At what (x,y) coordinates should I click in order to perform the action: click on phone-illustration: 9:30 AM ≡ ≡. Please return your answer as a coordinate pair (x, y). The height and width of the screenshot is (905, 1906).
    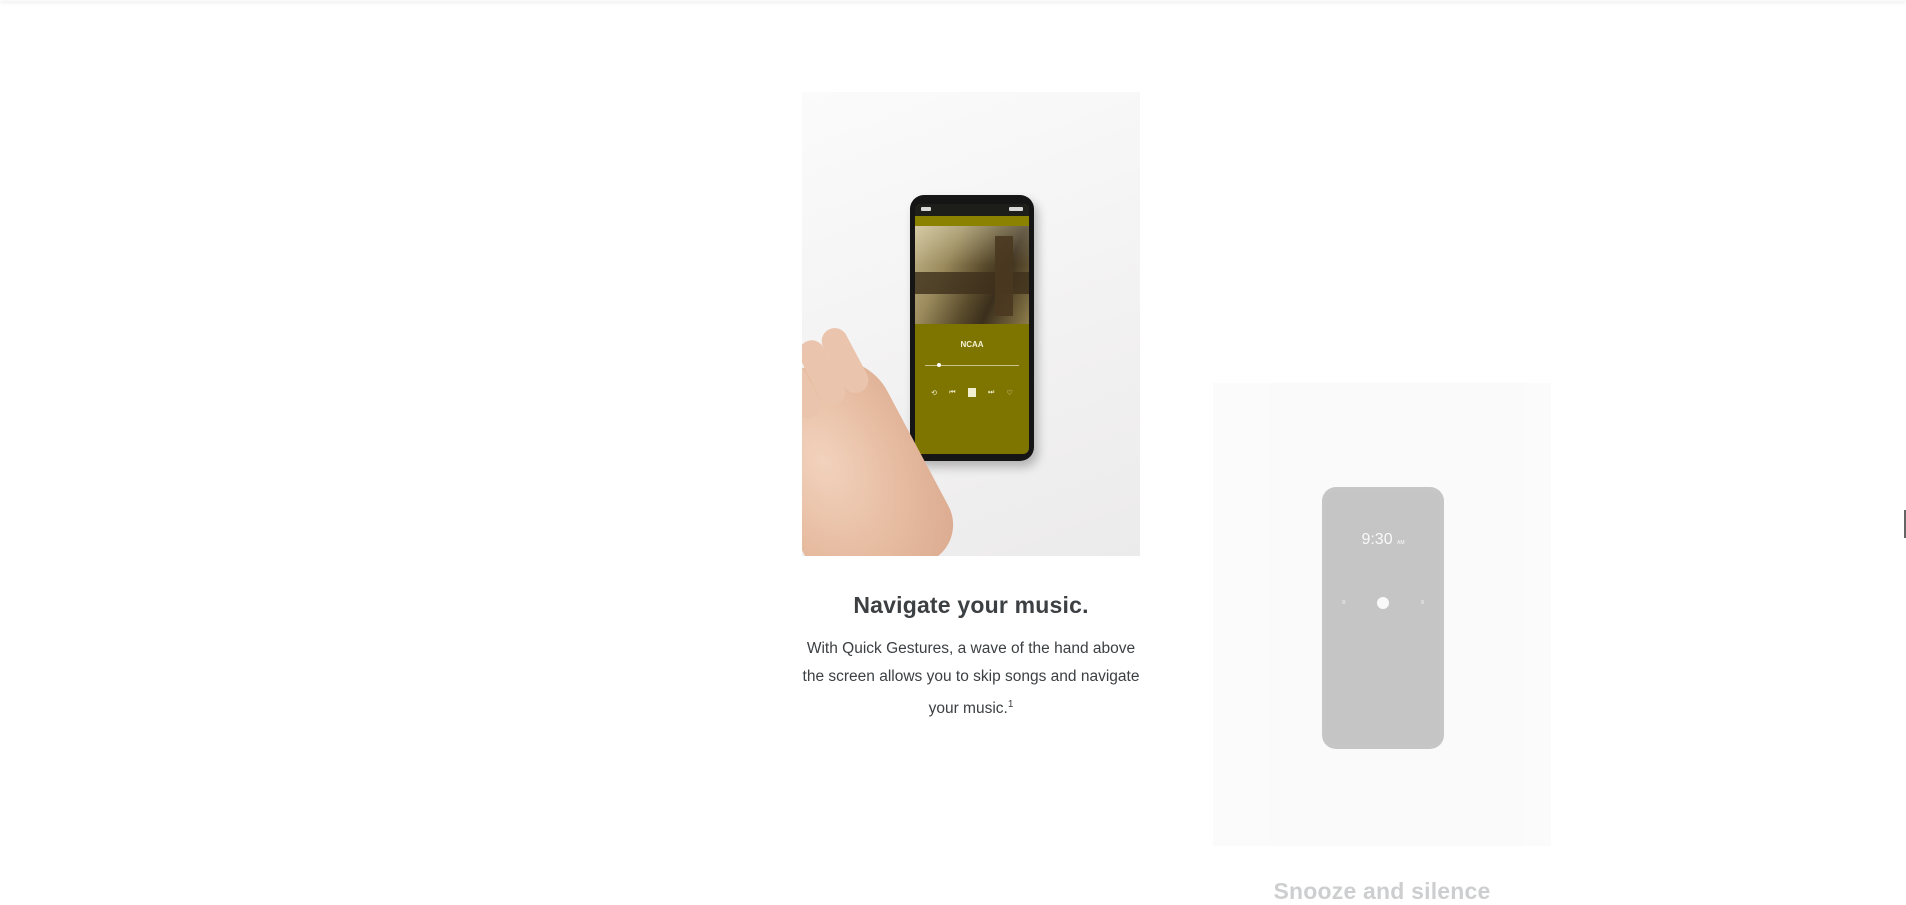
    Looking at the image, I should click on (1383, 618).